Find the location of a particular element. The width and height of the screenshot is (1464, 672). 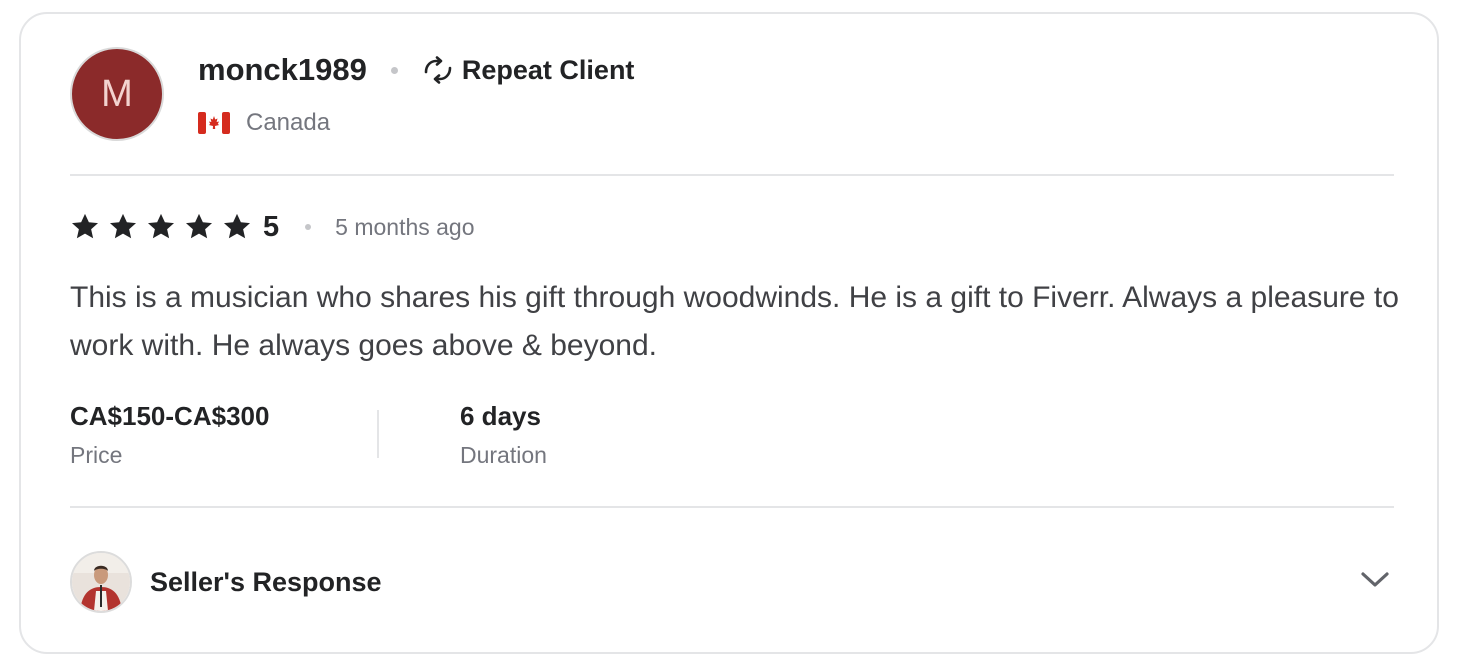

chevron-down-icon is located at coordinates (1375, 580).